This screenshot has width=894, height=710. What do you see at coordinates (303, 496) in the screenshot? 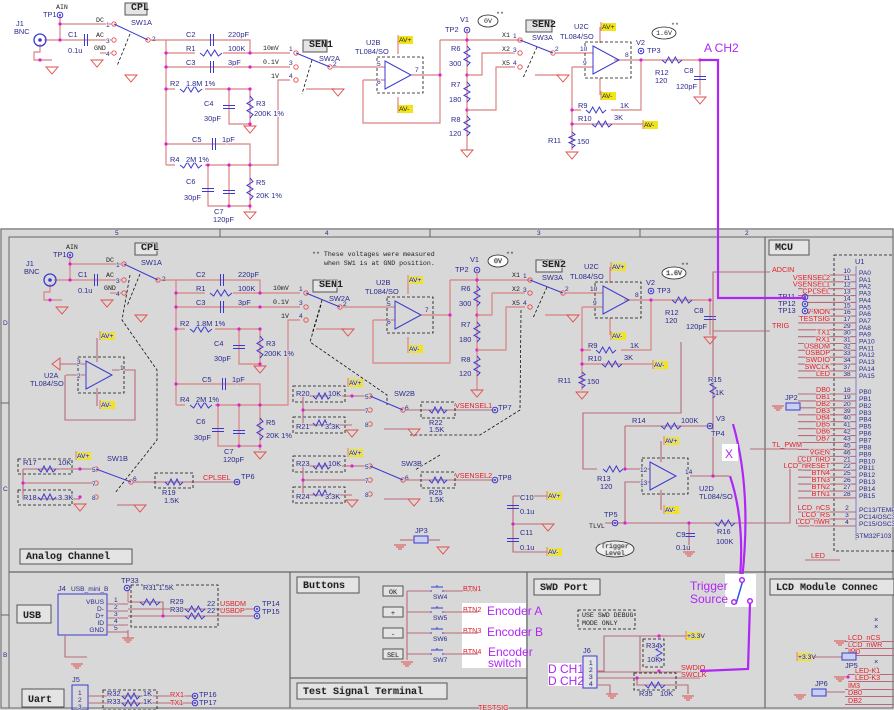
I see `sheet-r24-label: R24` at bounding box center [303, 496].